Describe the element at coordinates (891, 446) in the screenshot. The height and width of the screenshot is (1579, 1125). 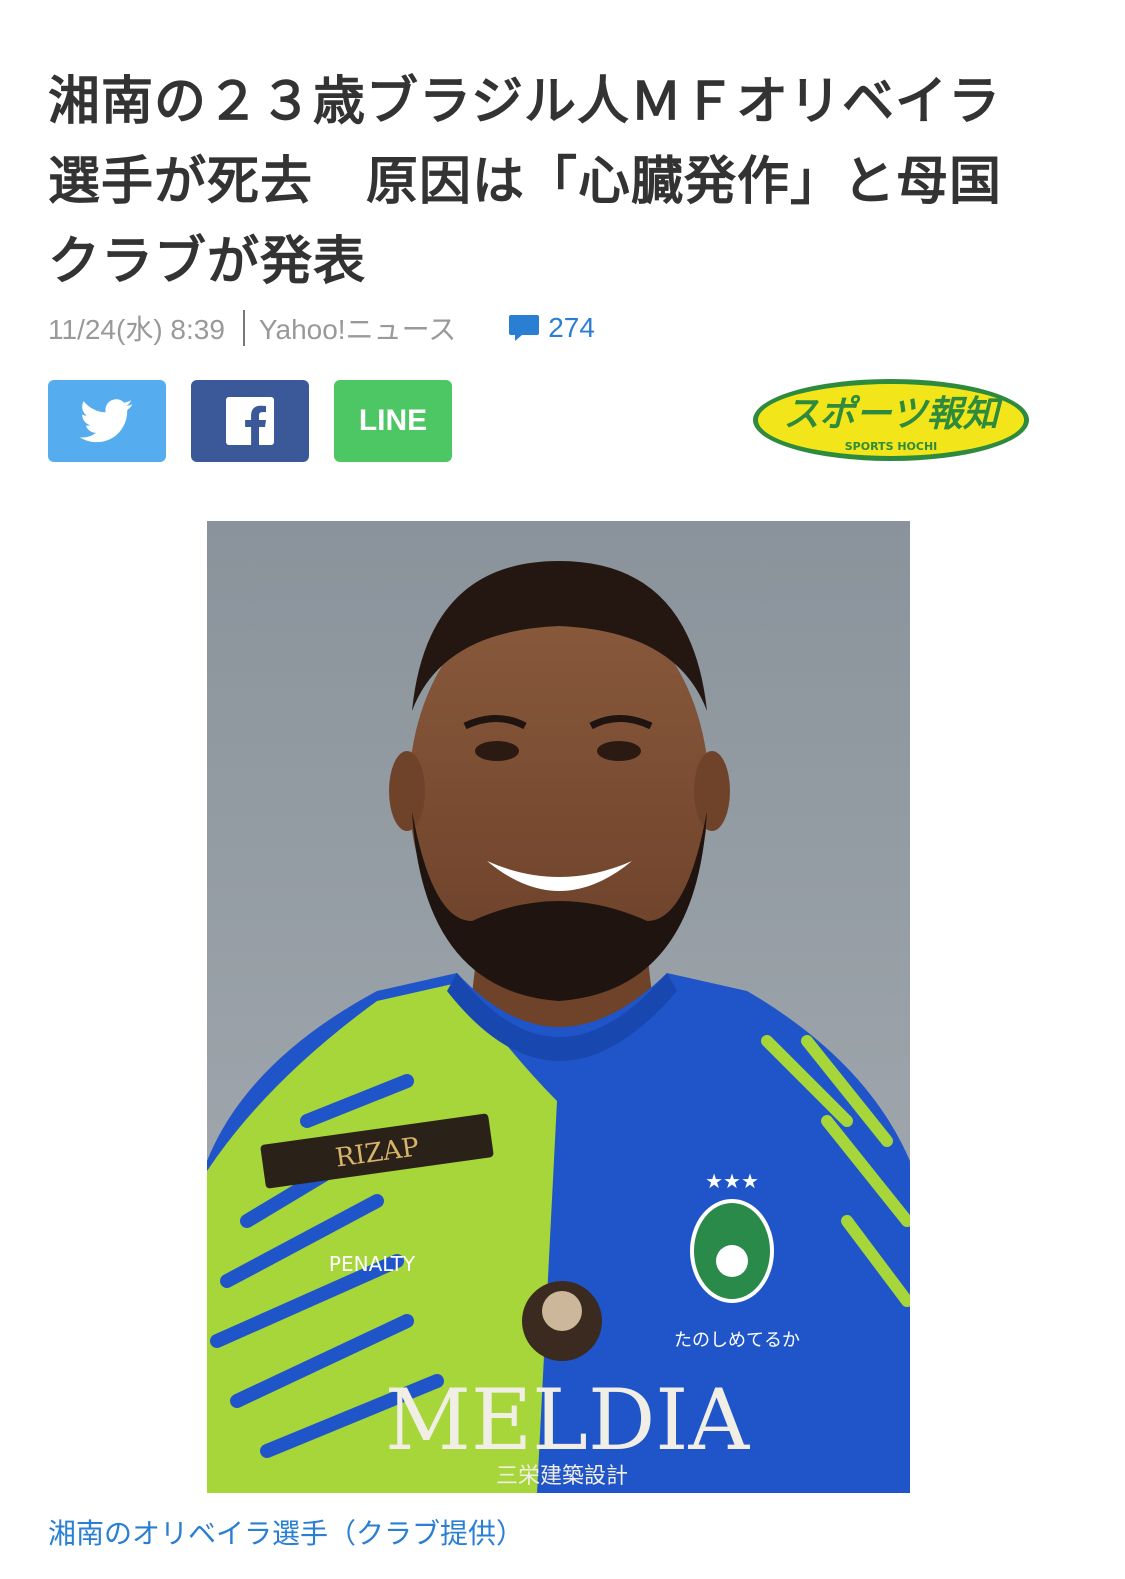
I see `svg-text: SPORTS HOCHI` at that location.